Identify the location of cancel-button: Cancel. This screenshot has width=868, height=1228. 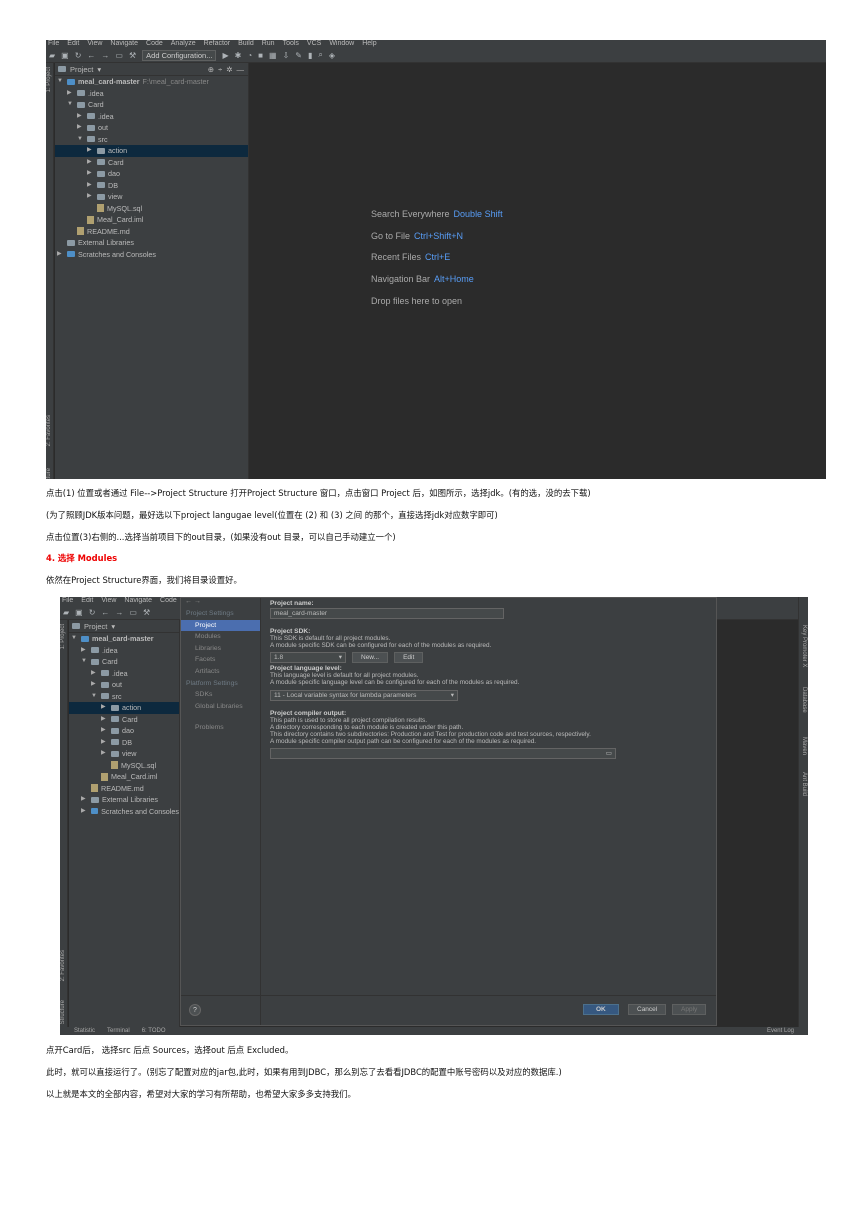
(647, 1009).